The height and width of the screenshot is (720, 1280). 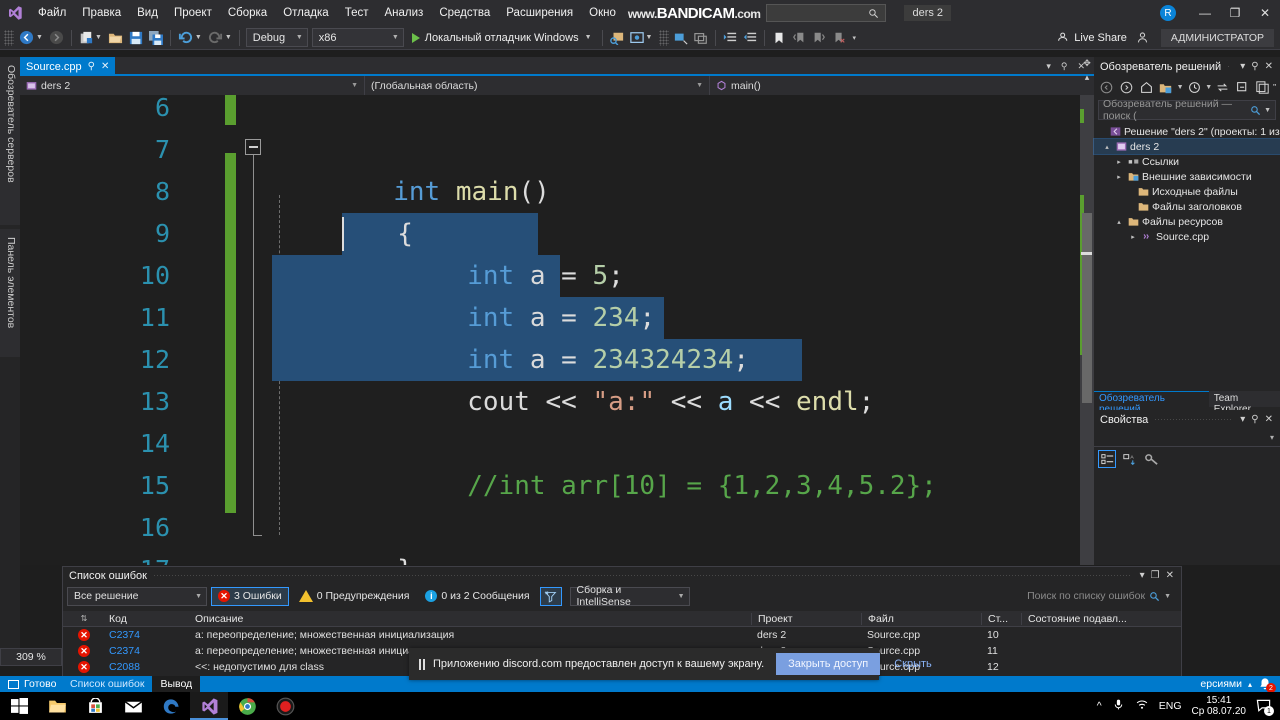 I want to click on error-scope-combo: Все решение ▼, so click(x=137, y=596).